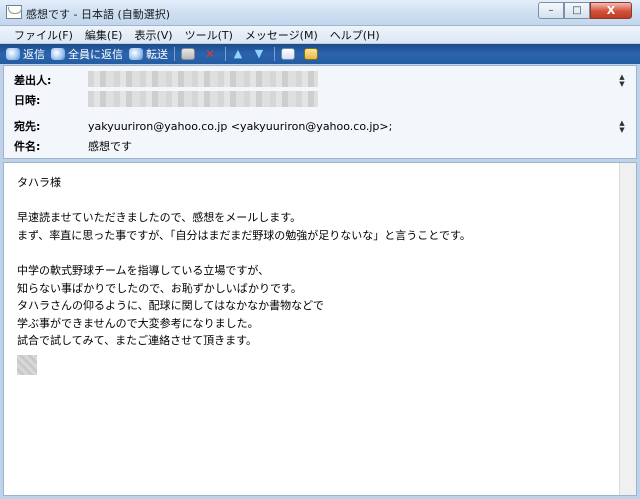 Image resolution: width=640 pixels, height=499 pixels. What do you see at coordinates (209, 35) in the screenshot?
I see `menu-tools: ツール(T)` at bounding box center [209, 35].